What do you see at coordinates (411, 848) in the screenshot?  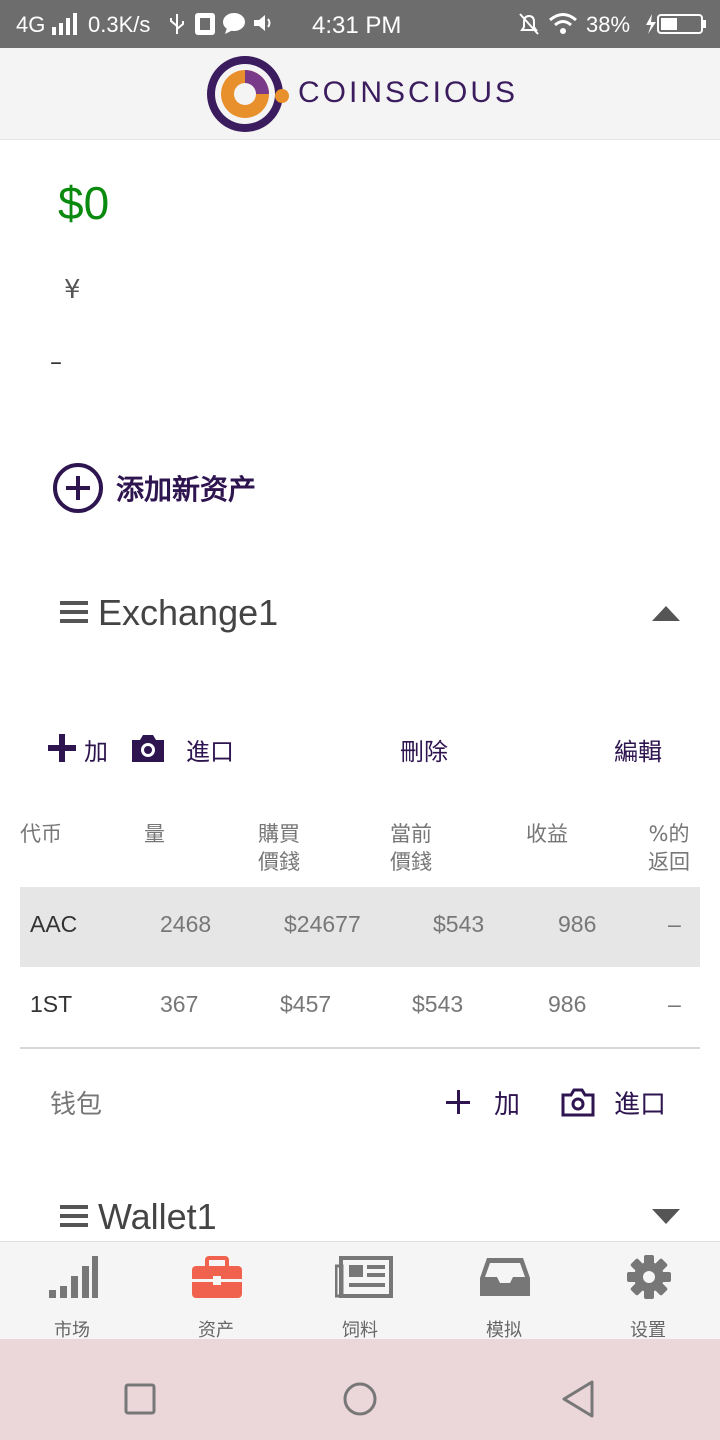 I see `col-header-current-price: 當前 價錢` at bounding box center [411, 848].